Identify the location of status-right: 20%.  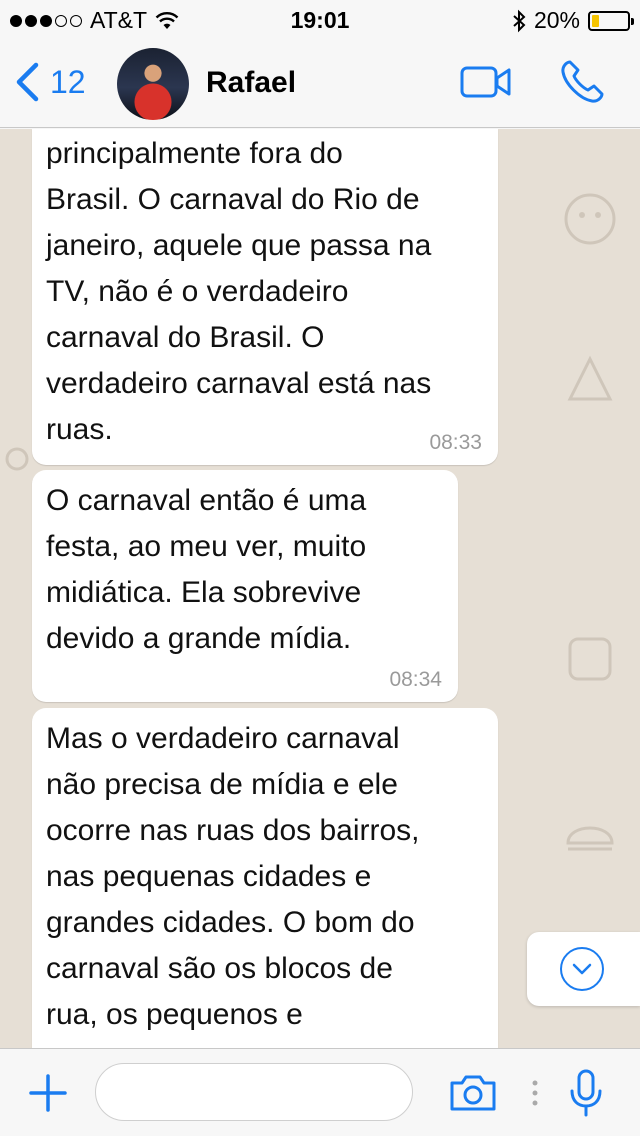
(573, 20).